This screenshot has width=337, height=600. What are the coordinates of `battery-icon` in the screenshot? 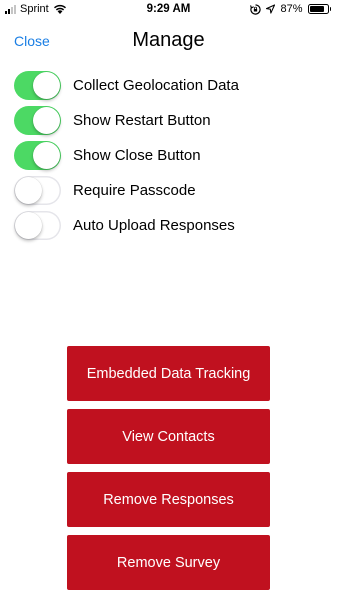 It's located at (319, 9).